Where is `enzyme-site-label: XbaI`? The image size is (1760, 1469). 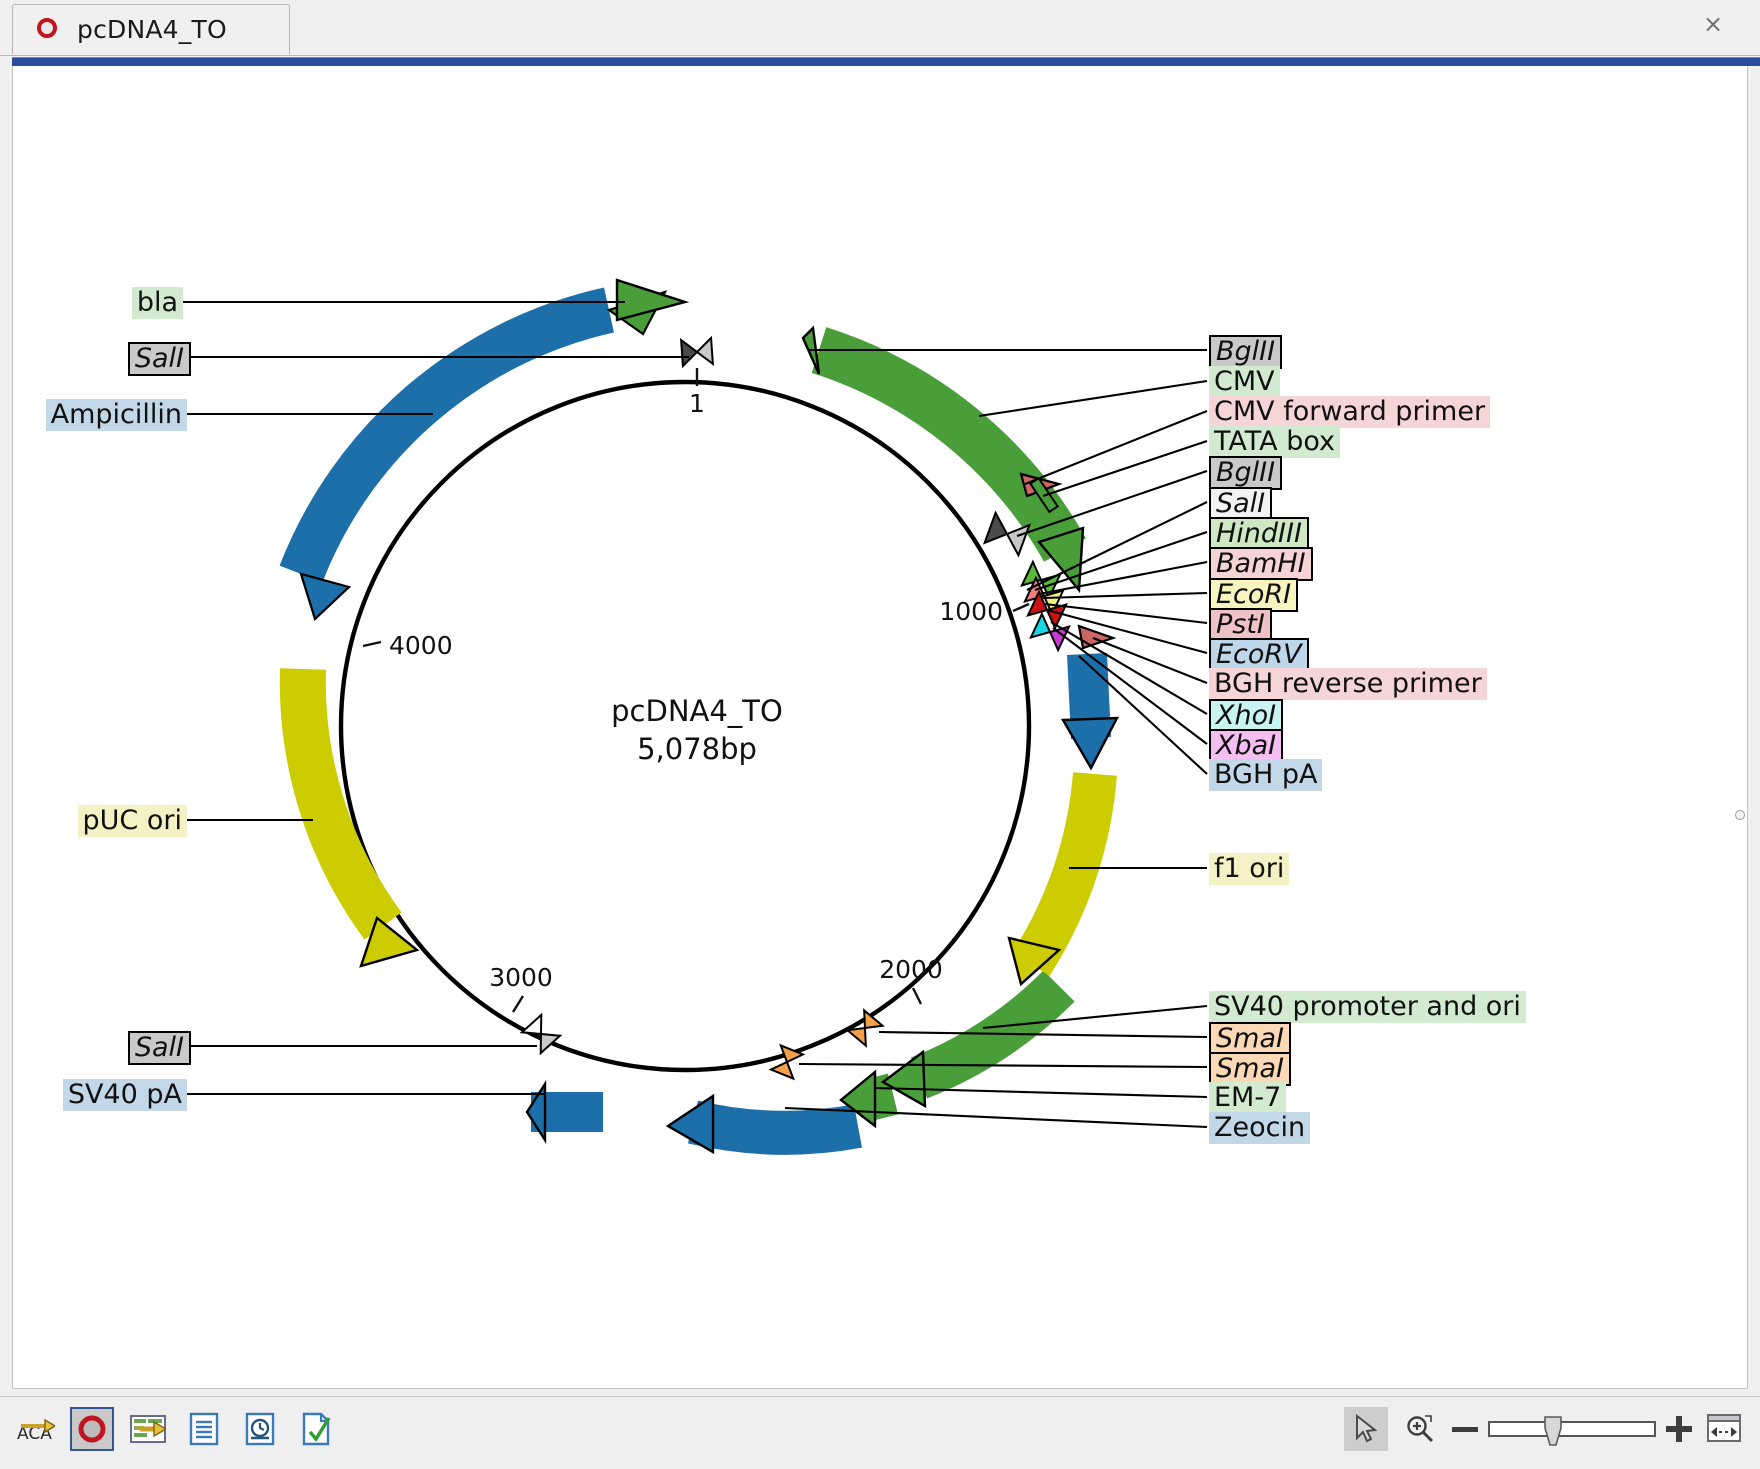
enzyme-site-label: XbaI is located at coordinates (1246, 746).